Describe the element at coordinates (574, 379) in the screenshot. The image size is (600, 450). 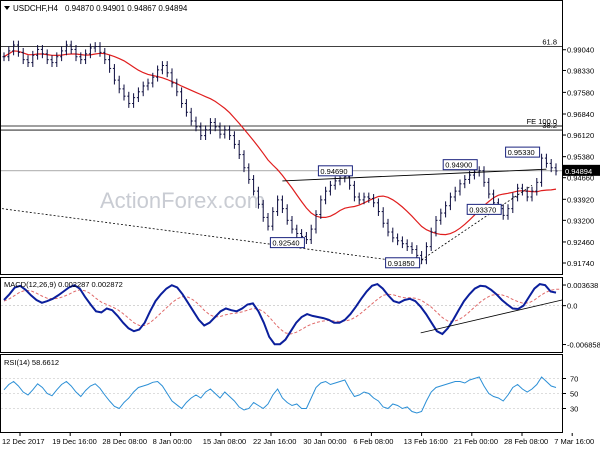
I see `rsi-y-tick-label: 70` at that location.